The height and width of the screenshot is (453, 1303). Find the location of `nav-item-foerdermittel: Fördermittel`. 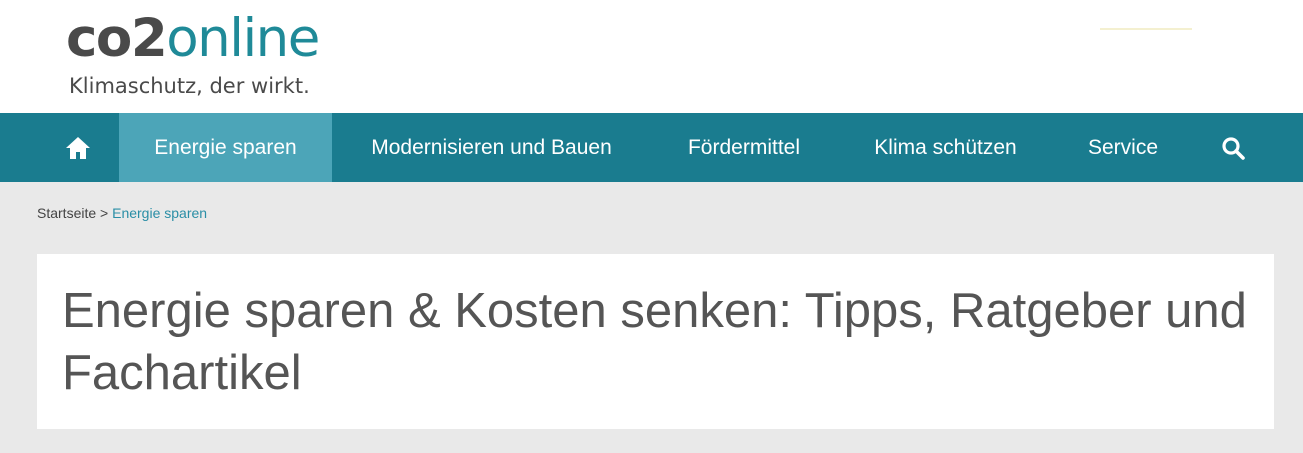

nav-item-foerdermittel: Fördermittel is located at coordinates (744, 147).